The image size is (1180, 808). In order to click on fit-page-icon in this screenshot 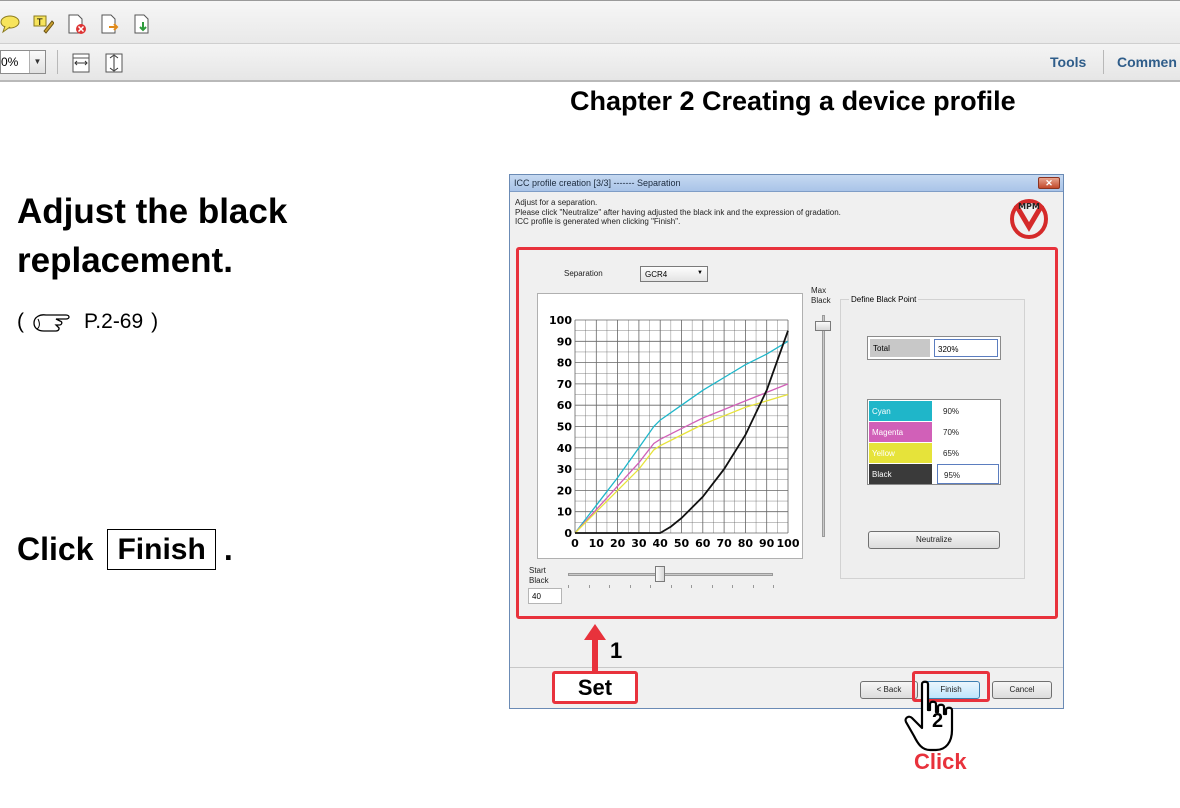, I will do `click(114, 63)`.